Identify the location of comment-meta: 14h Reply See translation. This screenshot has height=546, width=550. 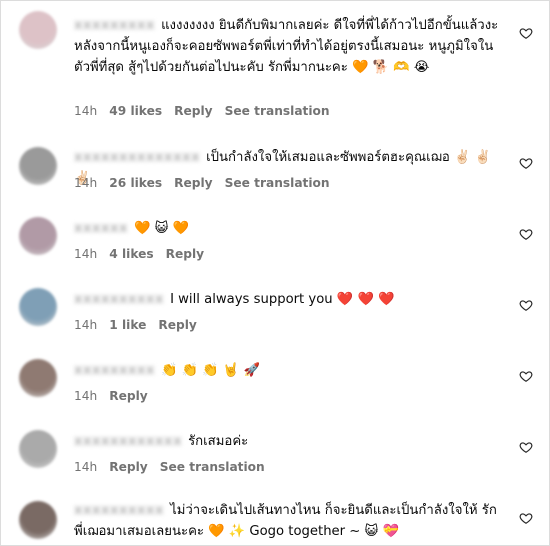
(175, 467).